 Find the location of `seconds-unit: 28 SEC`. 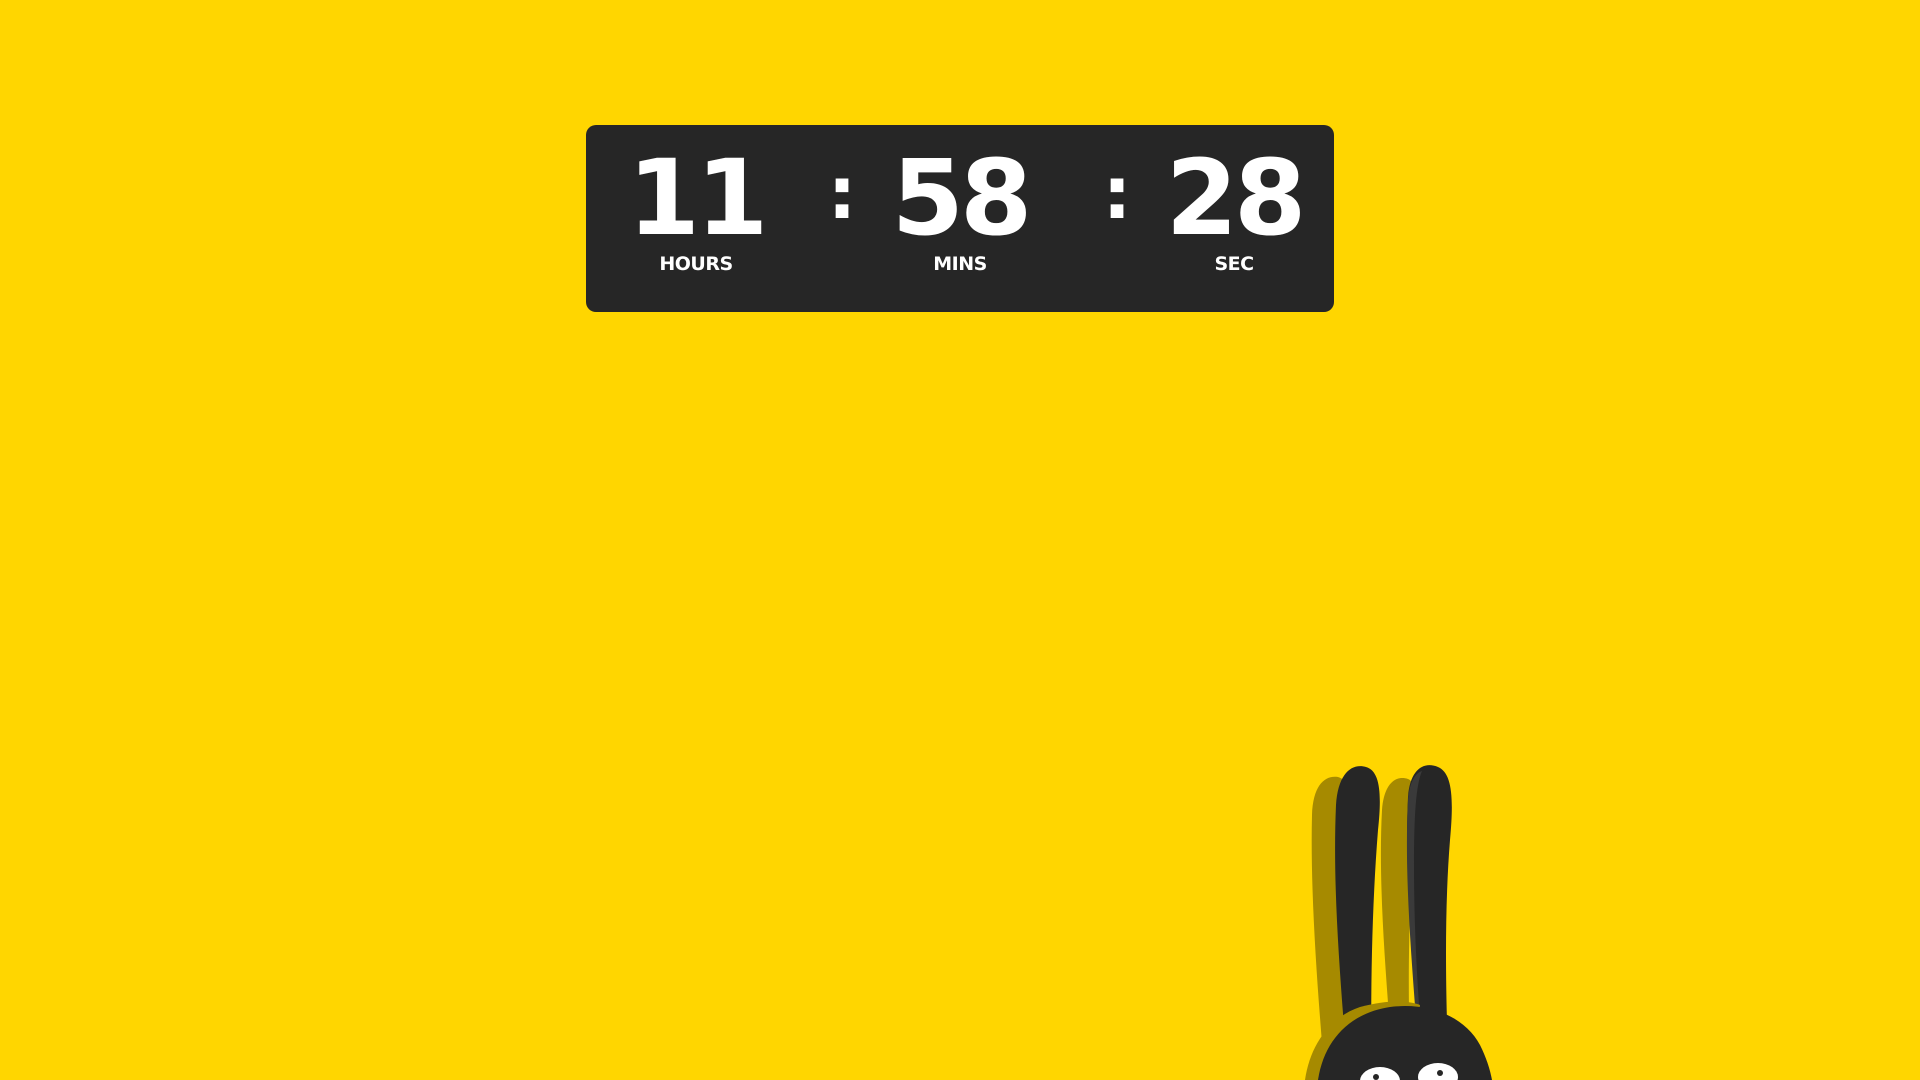

seconds-unit: 28 SEC is located at coordinates (1234, 218).